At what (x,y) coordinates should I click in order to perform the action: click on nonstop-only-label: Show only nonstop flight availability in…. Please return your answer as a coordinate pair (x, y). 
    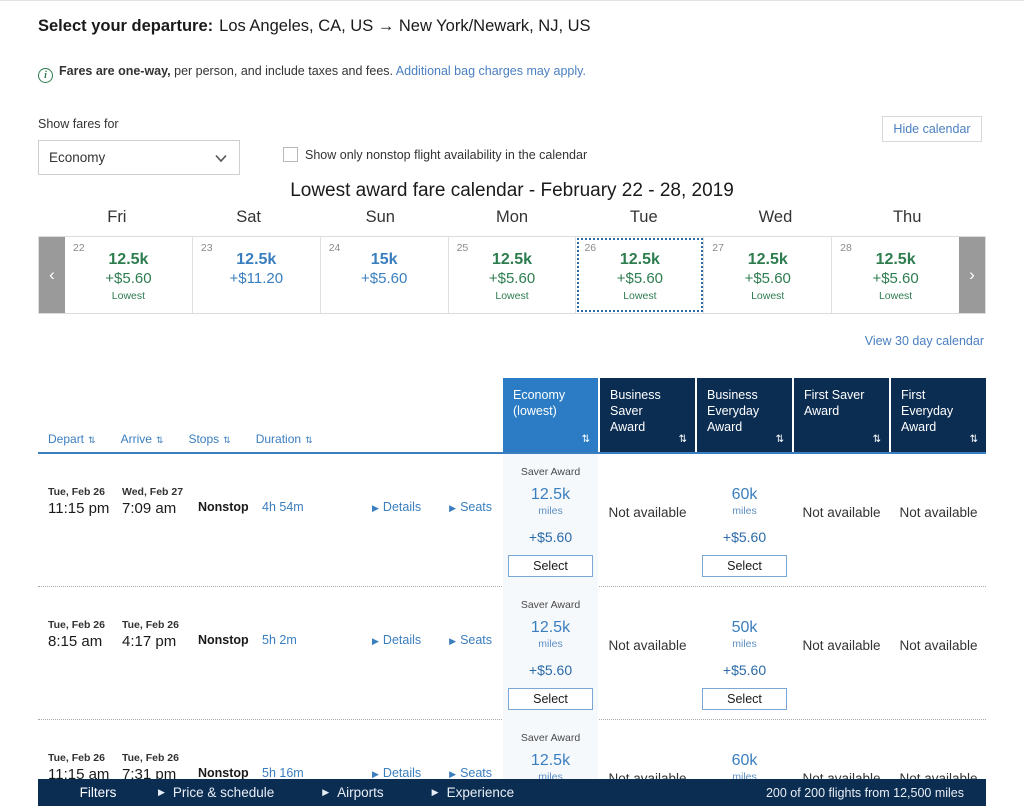
    Looking at the image, I should click on (446, 154).